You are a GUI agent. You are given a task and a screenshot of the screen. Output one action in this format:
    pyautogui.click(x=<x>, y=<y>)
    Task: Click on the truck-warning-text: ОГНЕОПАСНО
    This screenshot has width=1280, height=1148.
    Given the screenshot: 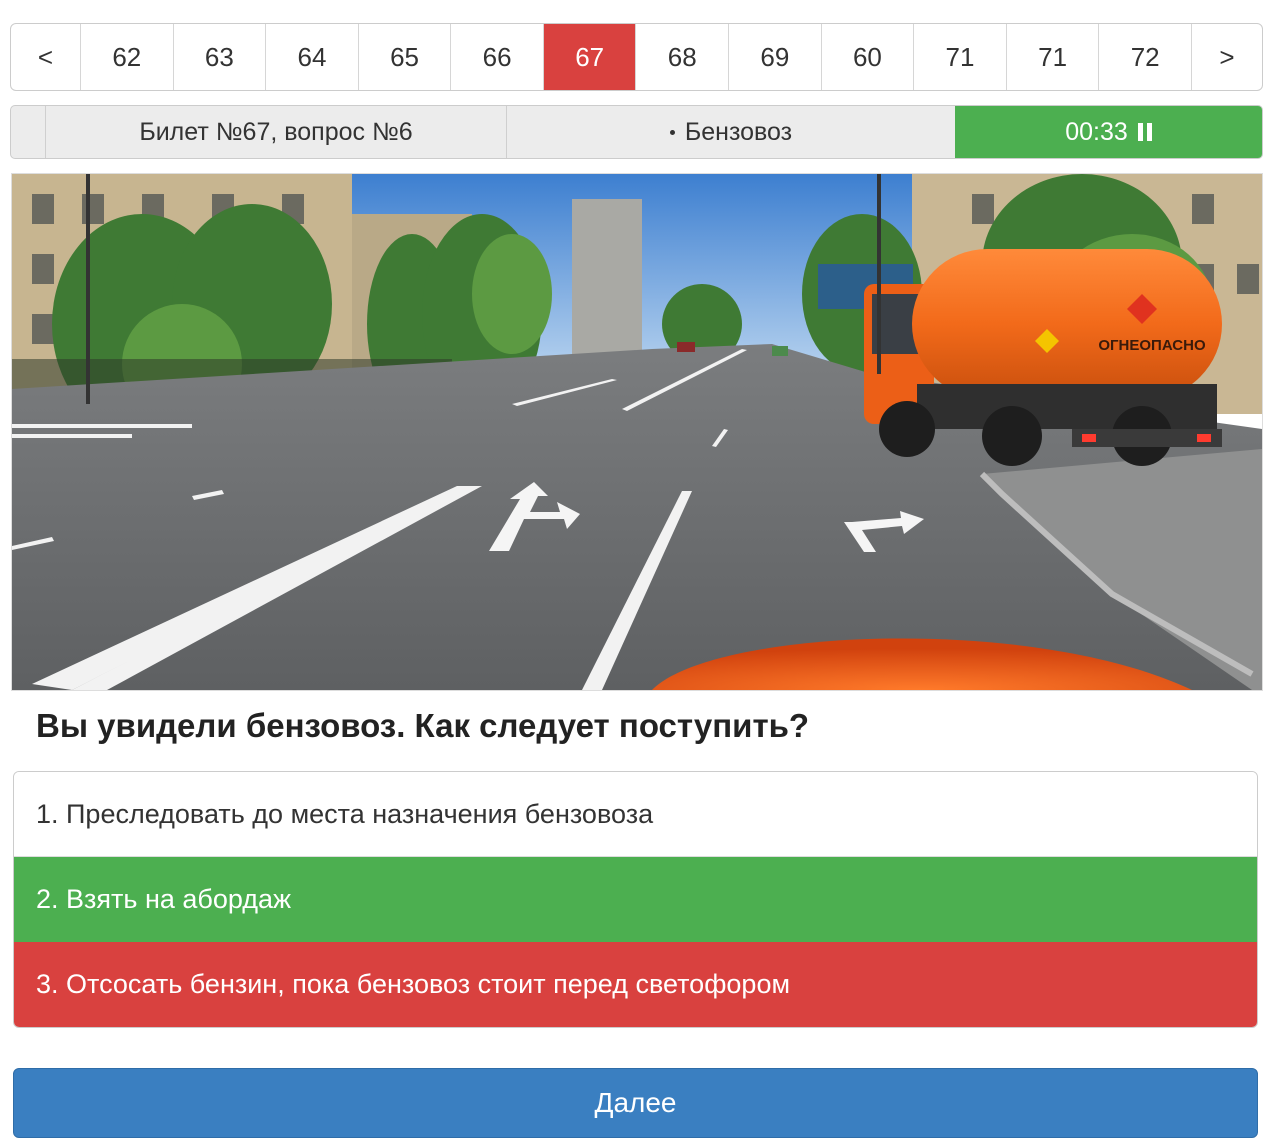 What is the action you would take?
    pyautogui.click(x=1152, y=345)
    